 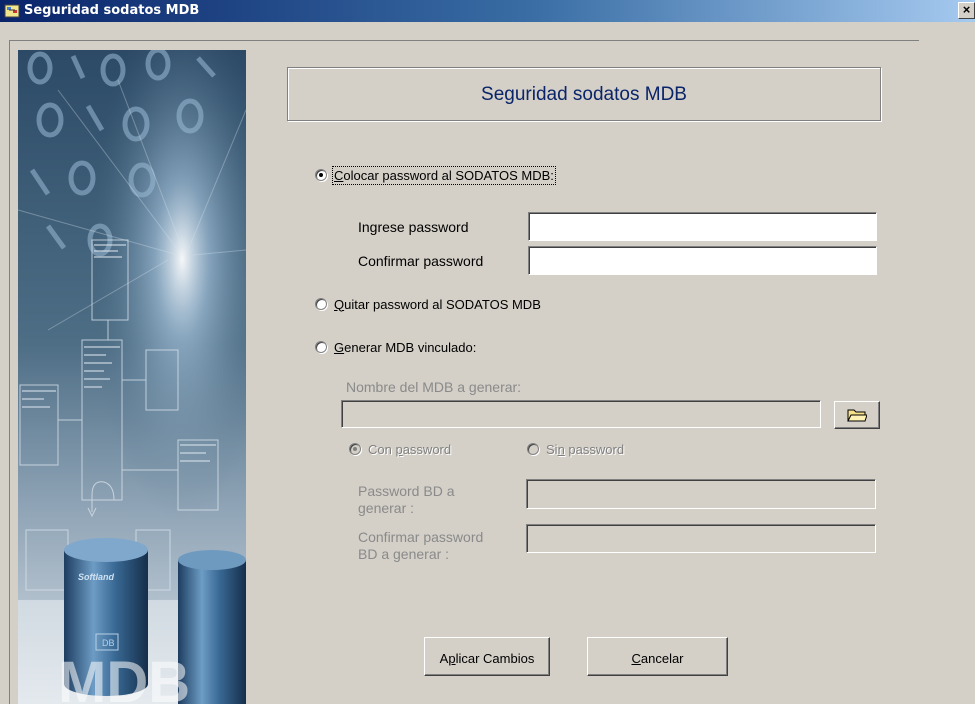 I want to click on radio-remove-password-indicator, so click(x=321, y=304).